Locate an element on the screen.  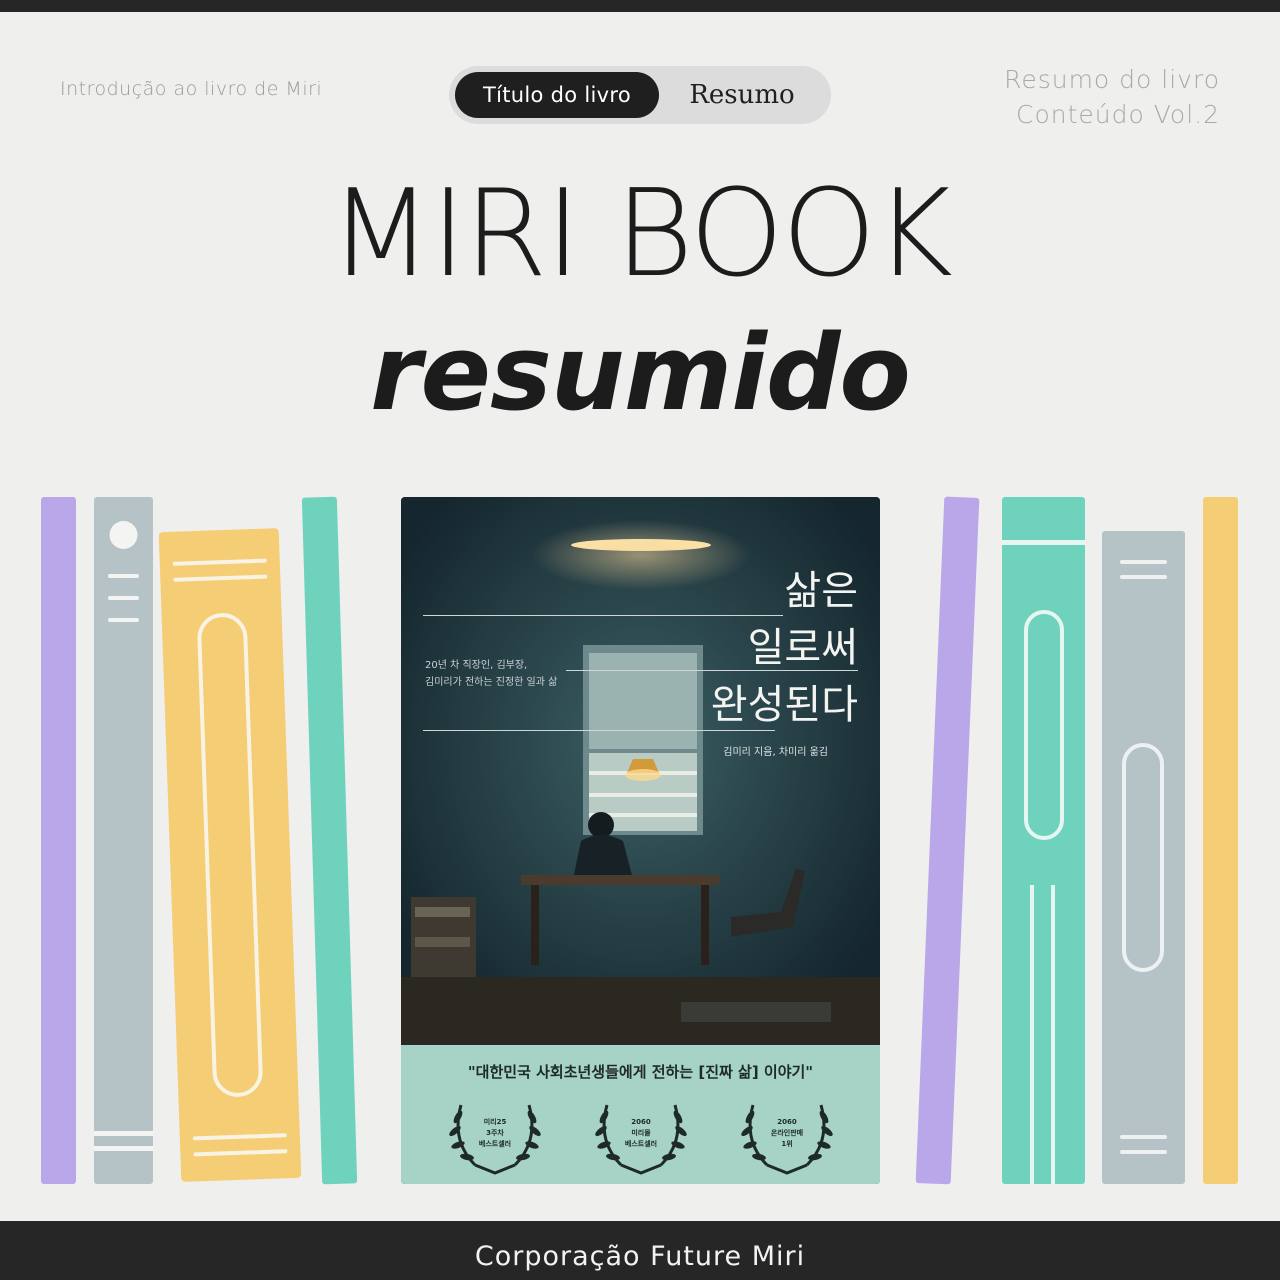
spine-teal-right is located at coordinates (1043, 840).